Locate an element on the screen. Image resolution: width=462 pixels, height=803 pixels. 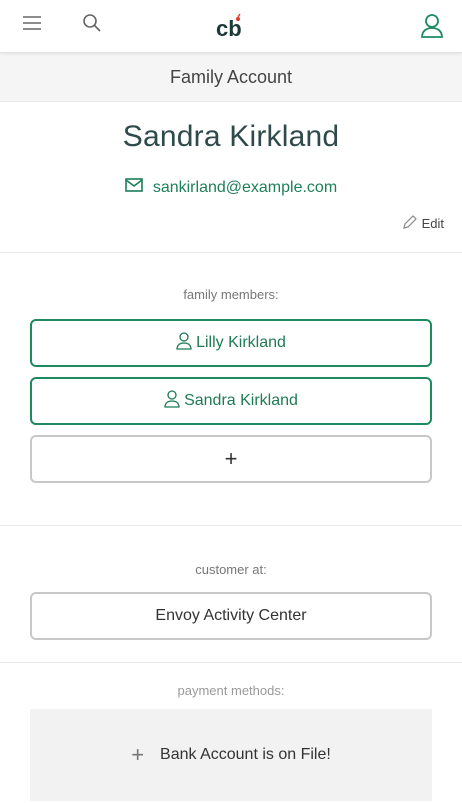
customer-at-label: customer at: is located at coordinates (231, 569).